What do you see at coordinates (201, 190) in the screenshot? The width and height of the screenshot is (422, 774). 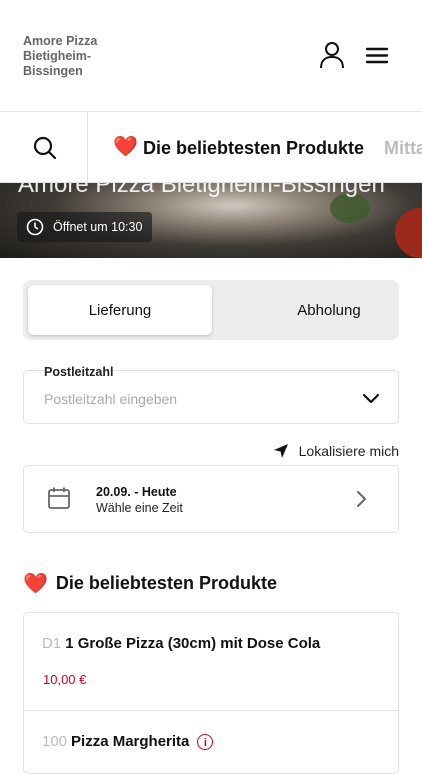 I see `restaurant-title: Amore Pizza Bietigheim-Bissingen` at bounding box center [201, 190].